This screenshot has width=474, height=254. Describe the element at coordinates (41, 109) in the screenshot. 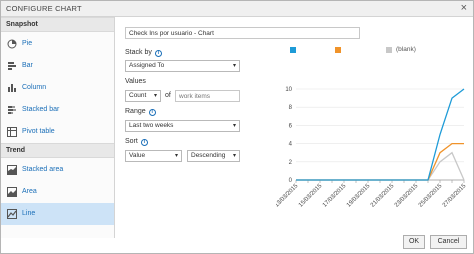

I see `sidebar-item-label: Stacked bar` at that location.